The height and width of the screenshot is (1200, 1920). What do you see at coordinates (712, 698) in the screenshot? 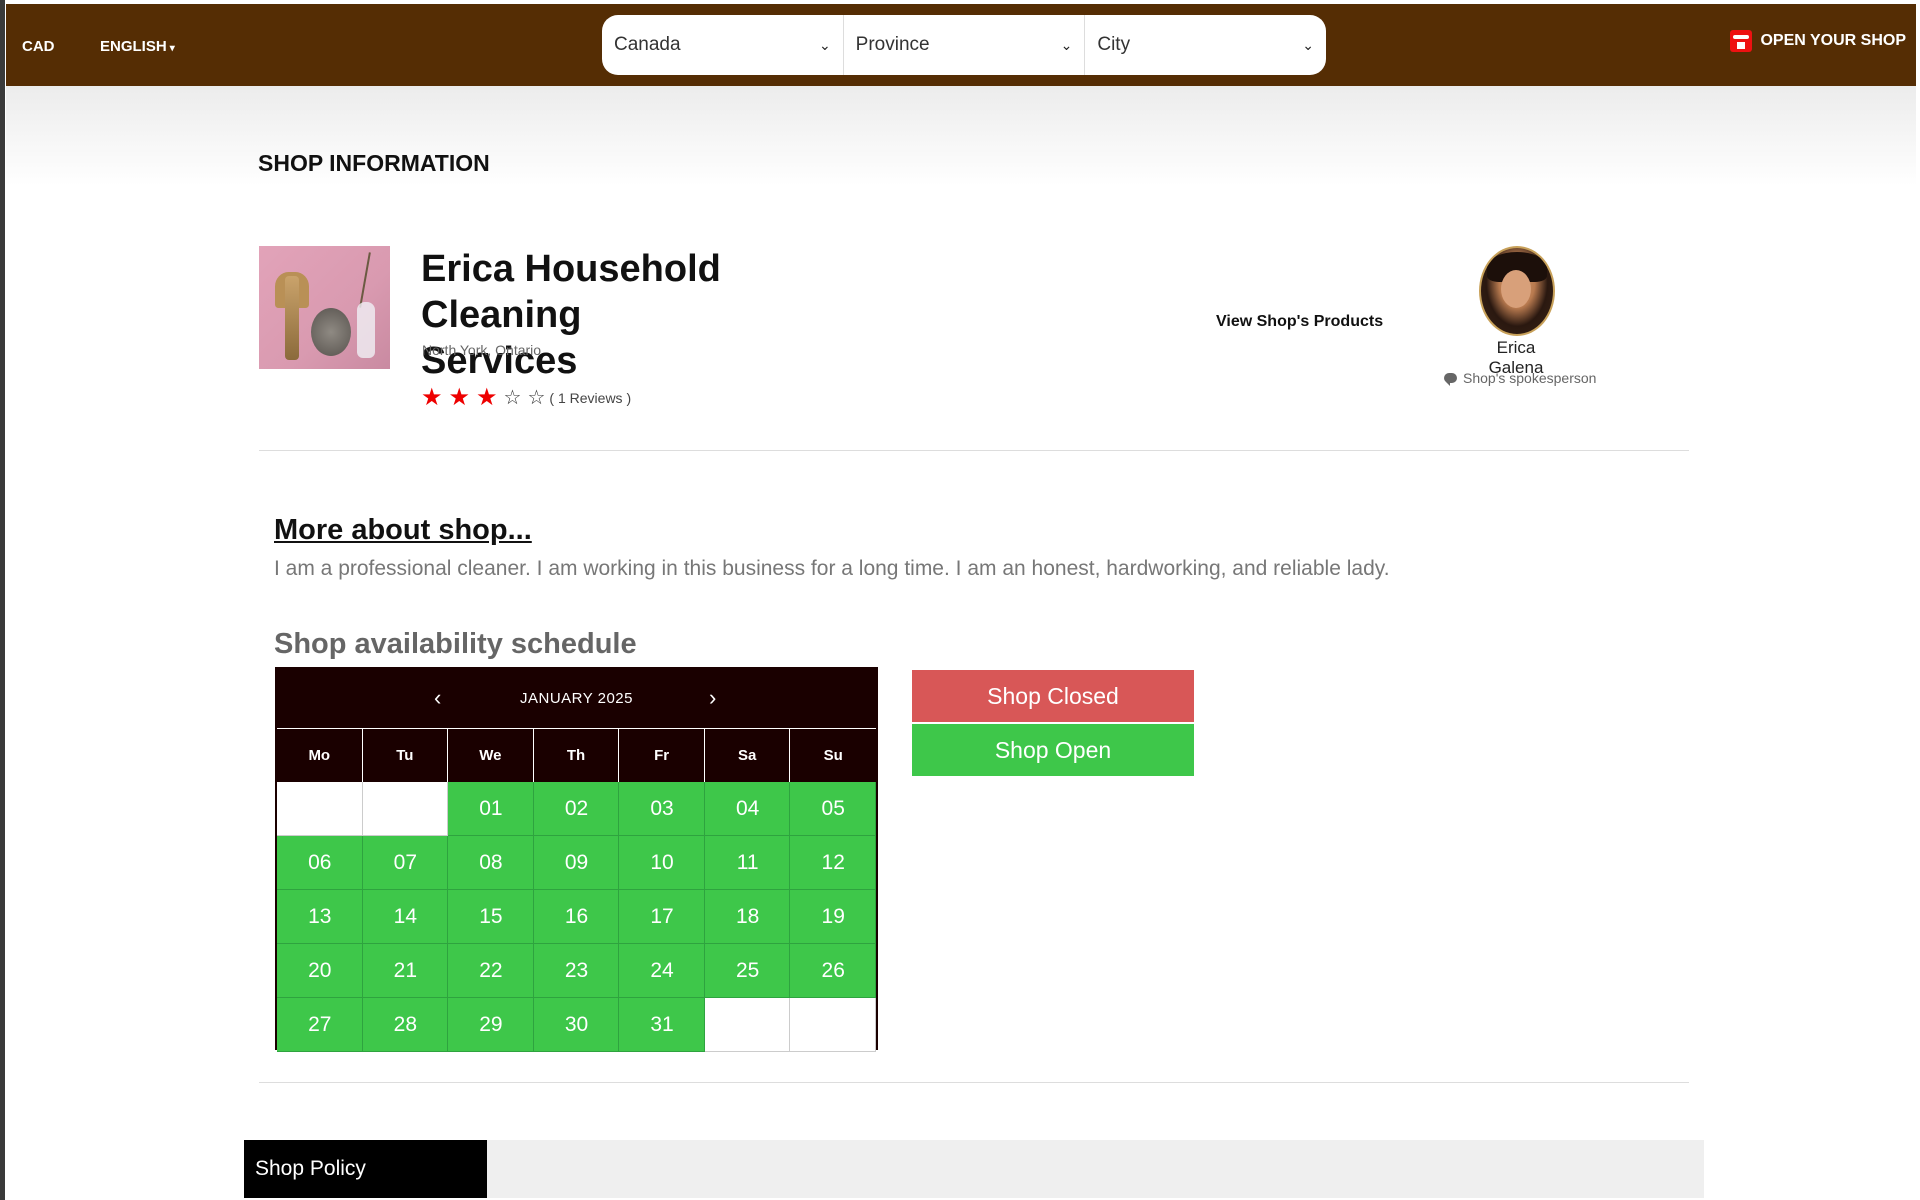
I see `chevron-right-icon: ›` at bounding box center [712, 698].